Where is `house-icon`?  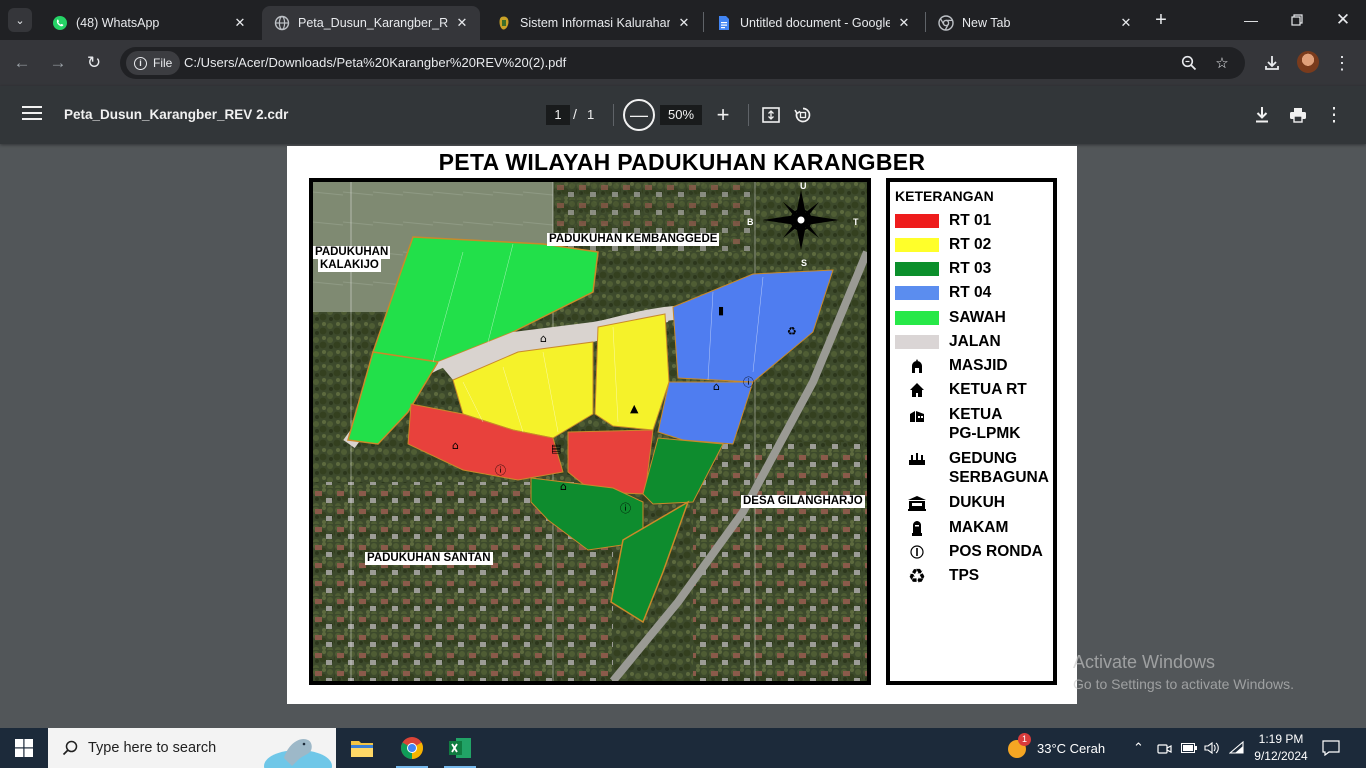 house-icon is located at coordinates (917, 390).